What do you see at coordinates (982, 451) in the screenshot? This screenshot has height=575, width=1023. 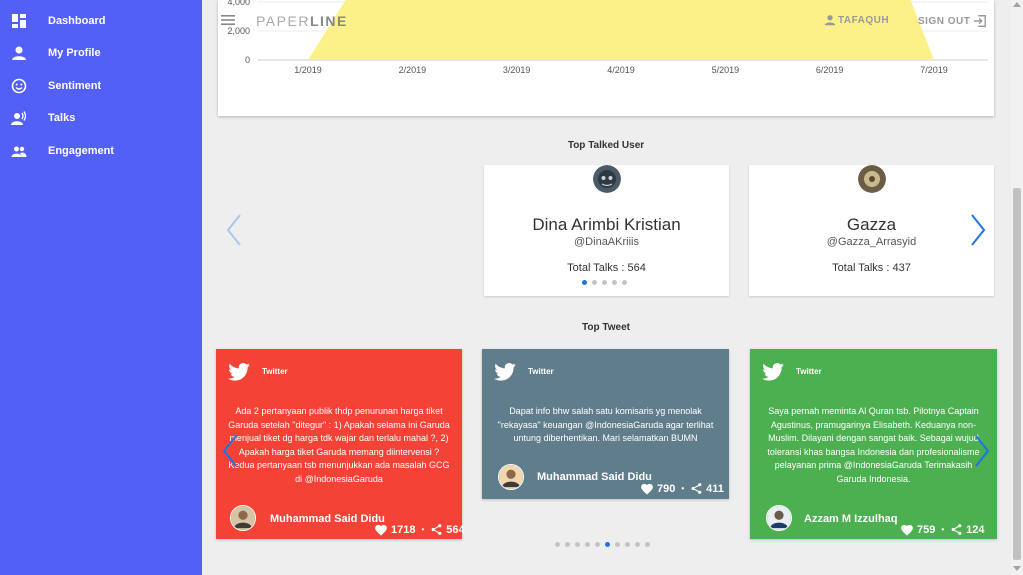 I see `tweet-carousel-next-icon` at bounding box center [982, 451].